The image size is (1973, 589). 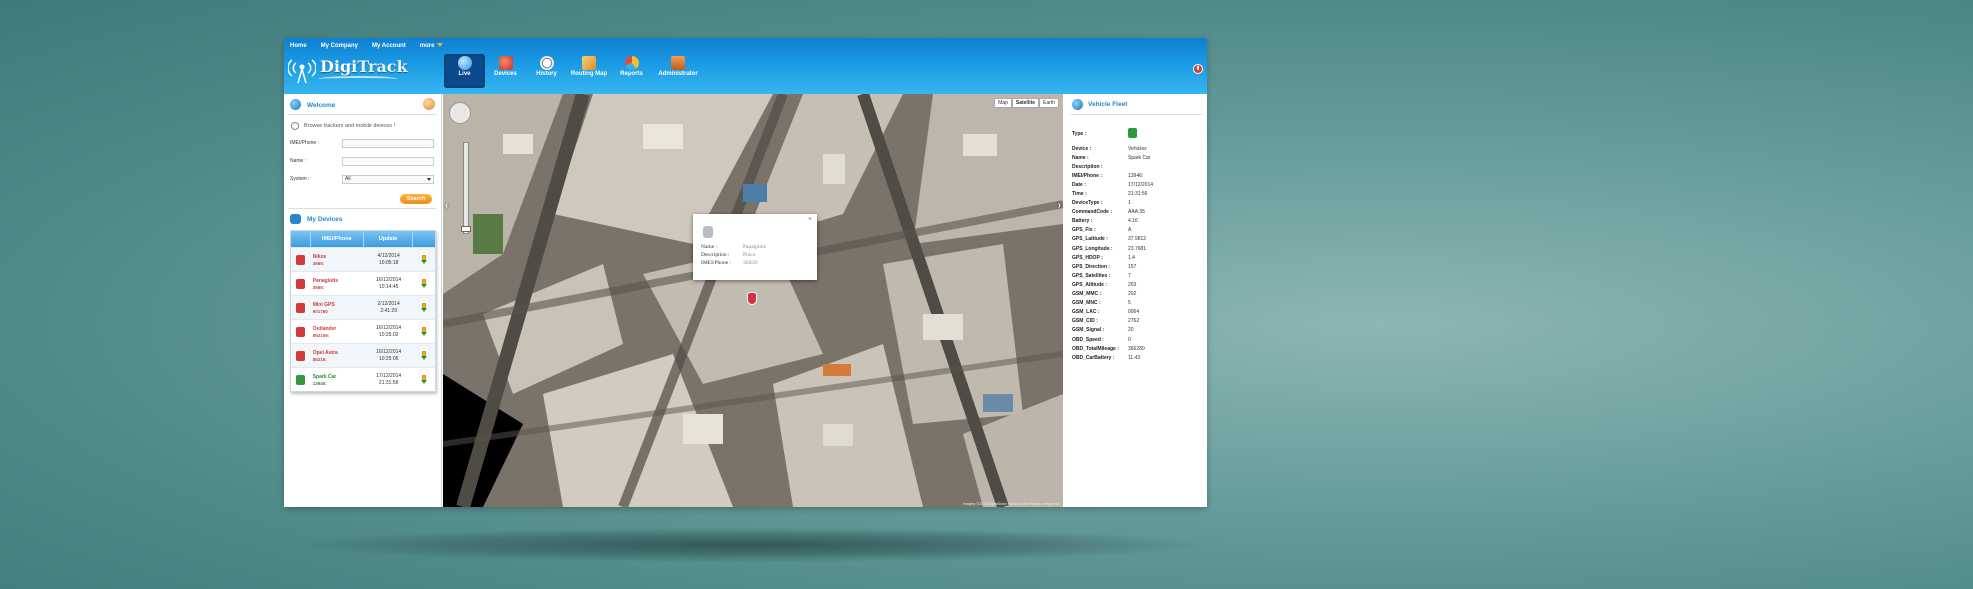 I want to click on update-cell: 16/12/2014 10:14:45, so click(x=388, y=284).